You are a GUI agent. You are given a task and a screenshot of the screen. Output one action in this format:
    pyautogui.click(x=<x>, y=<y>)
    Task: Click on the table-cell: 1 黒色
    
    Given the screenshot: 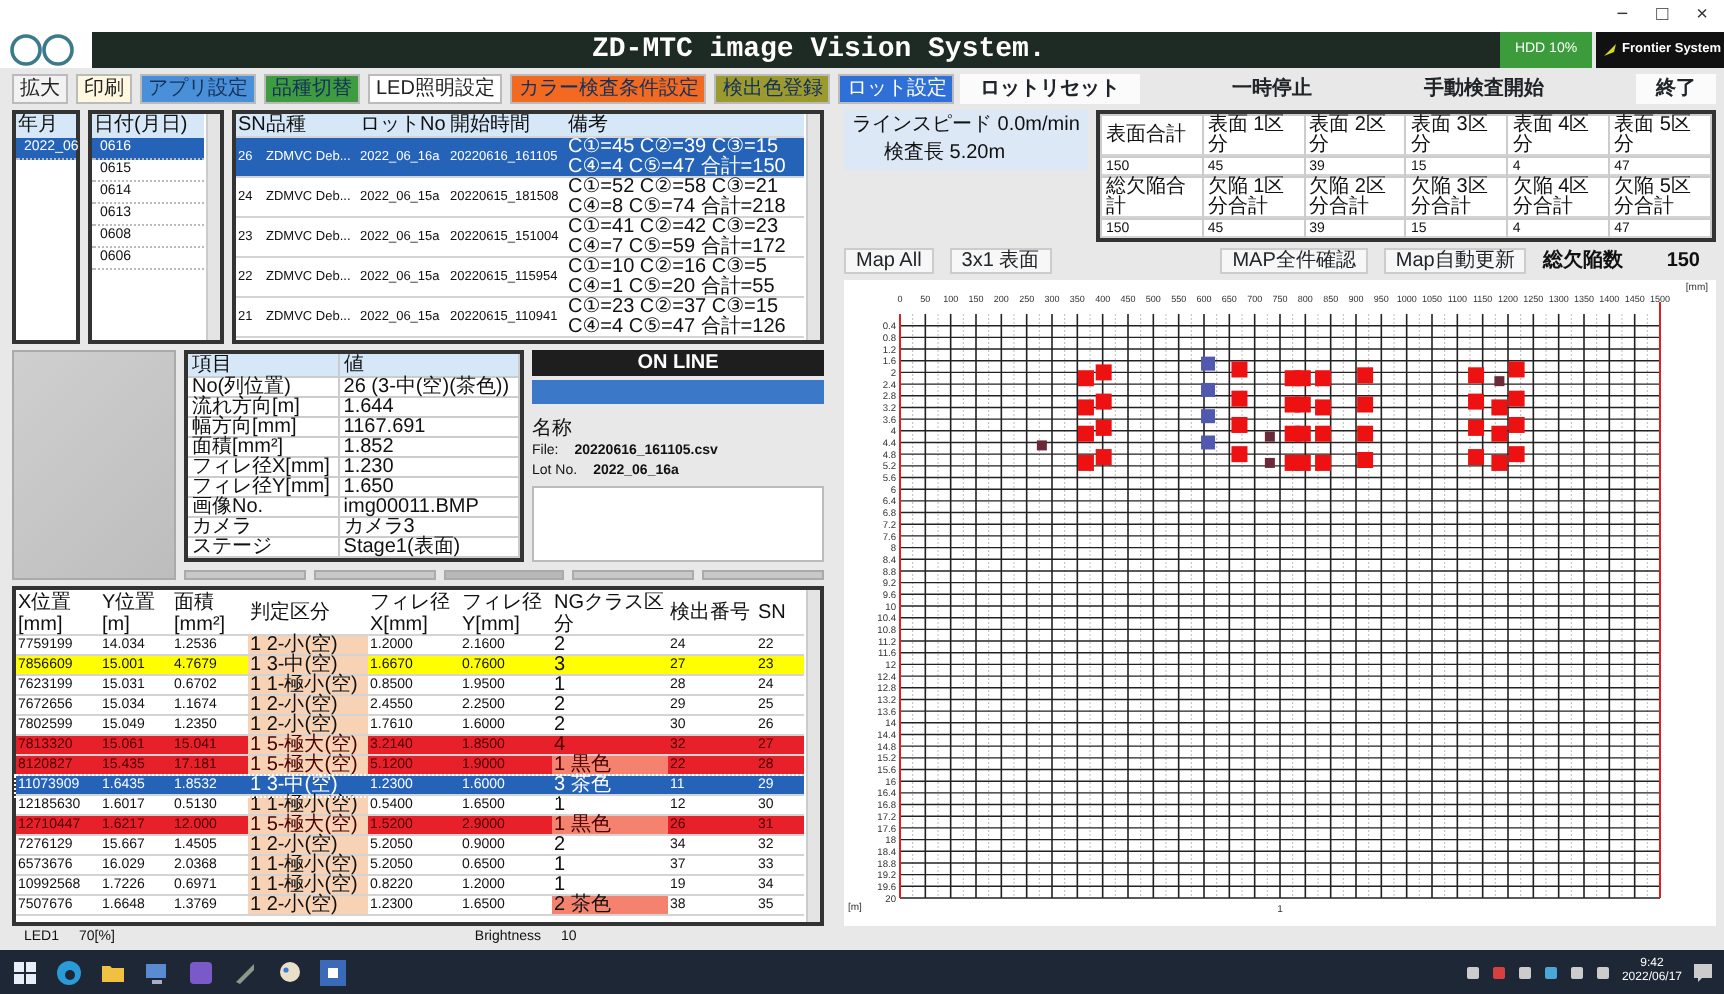 What is the action you would take?
    pyautogui.click(x=610, y=826)
    